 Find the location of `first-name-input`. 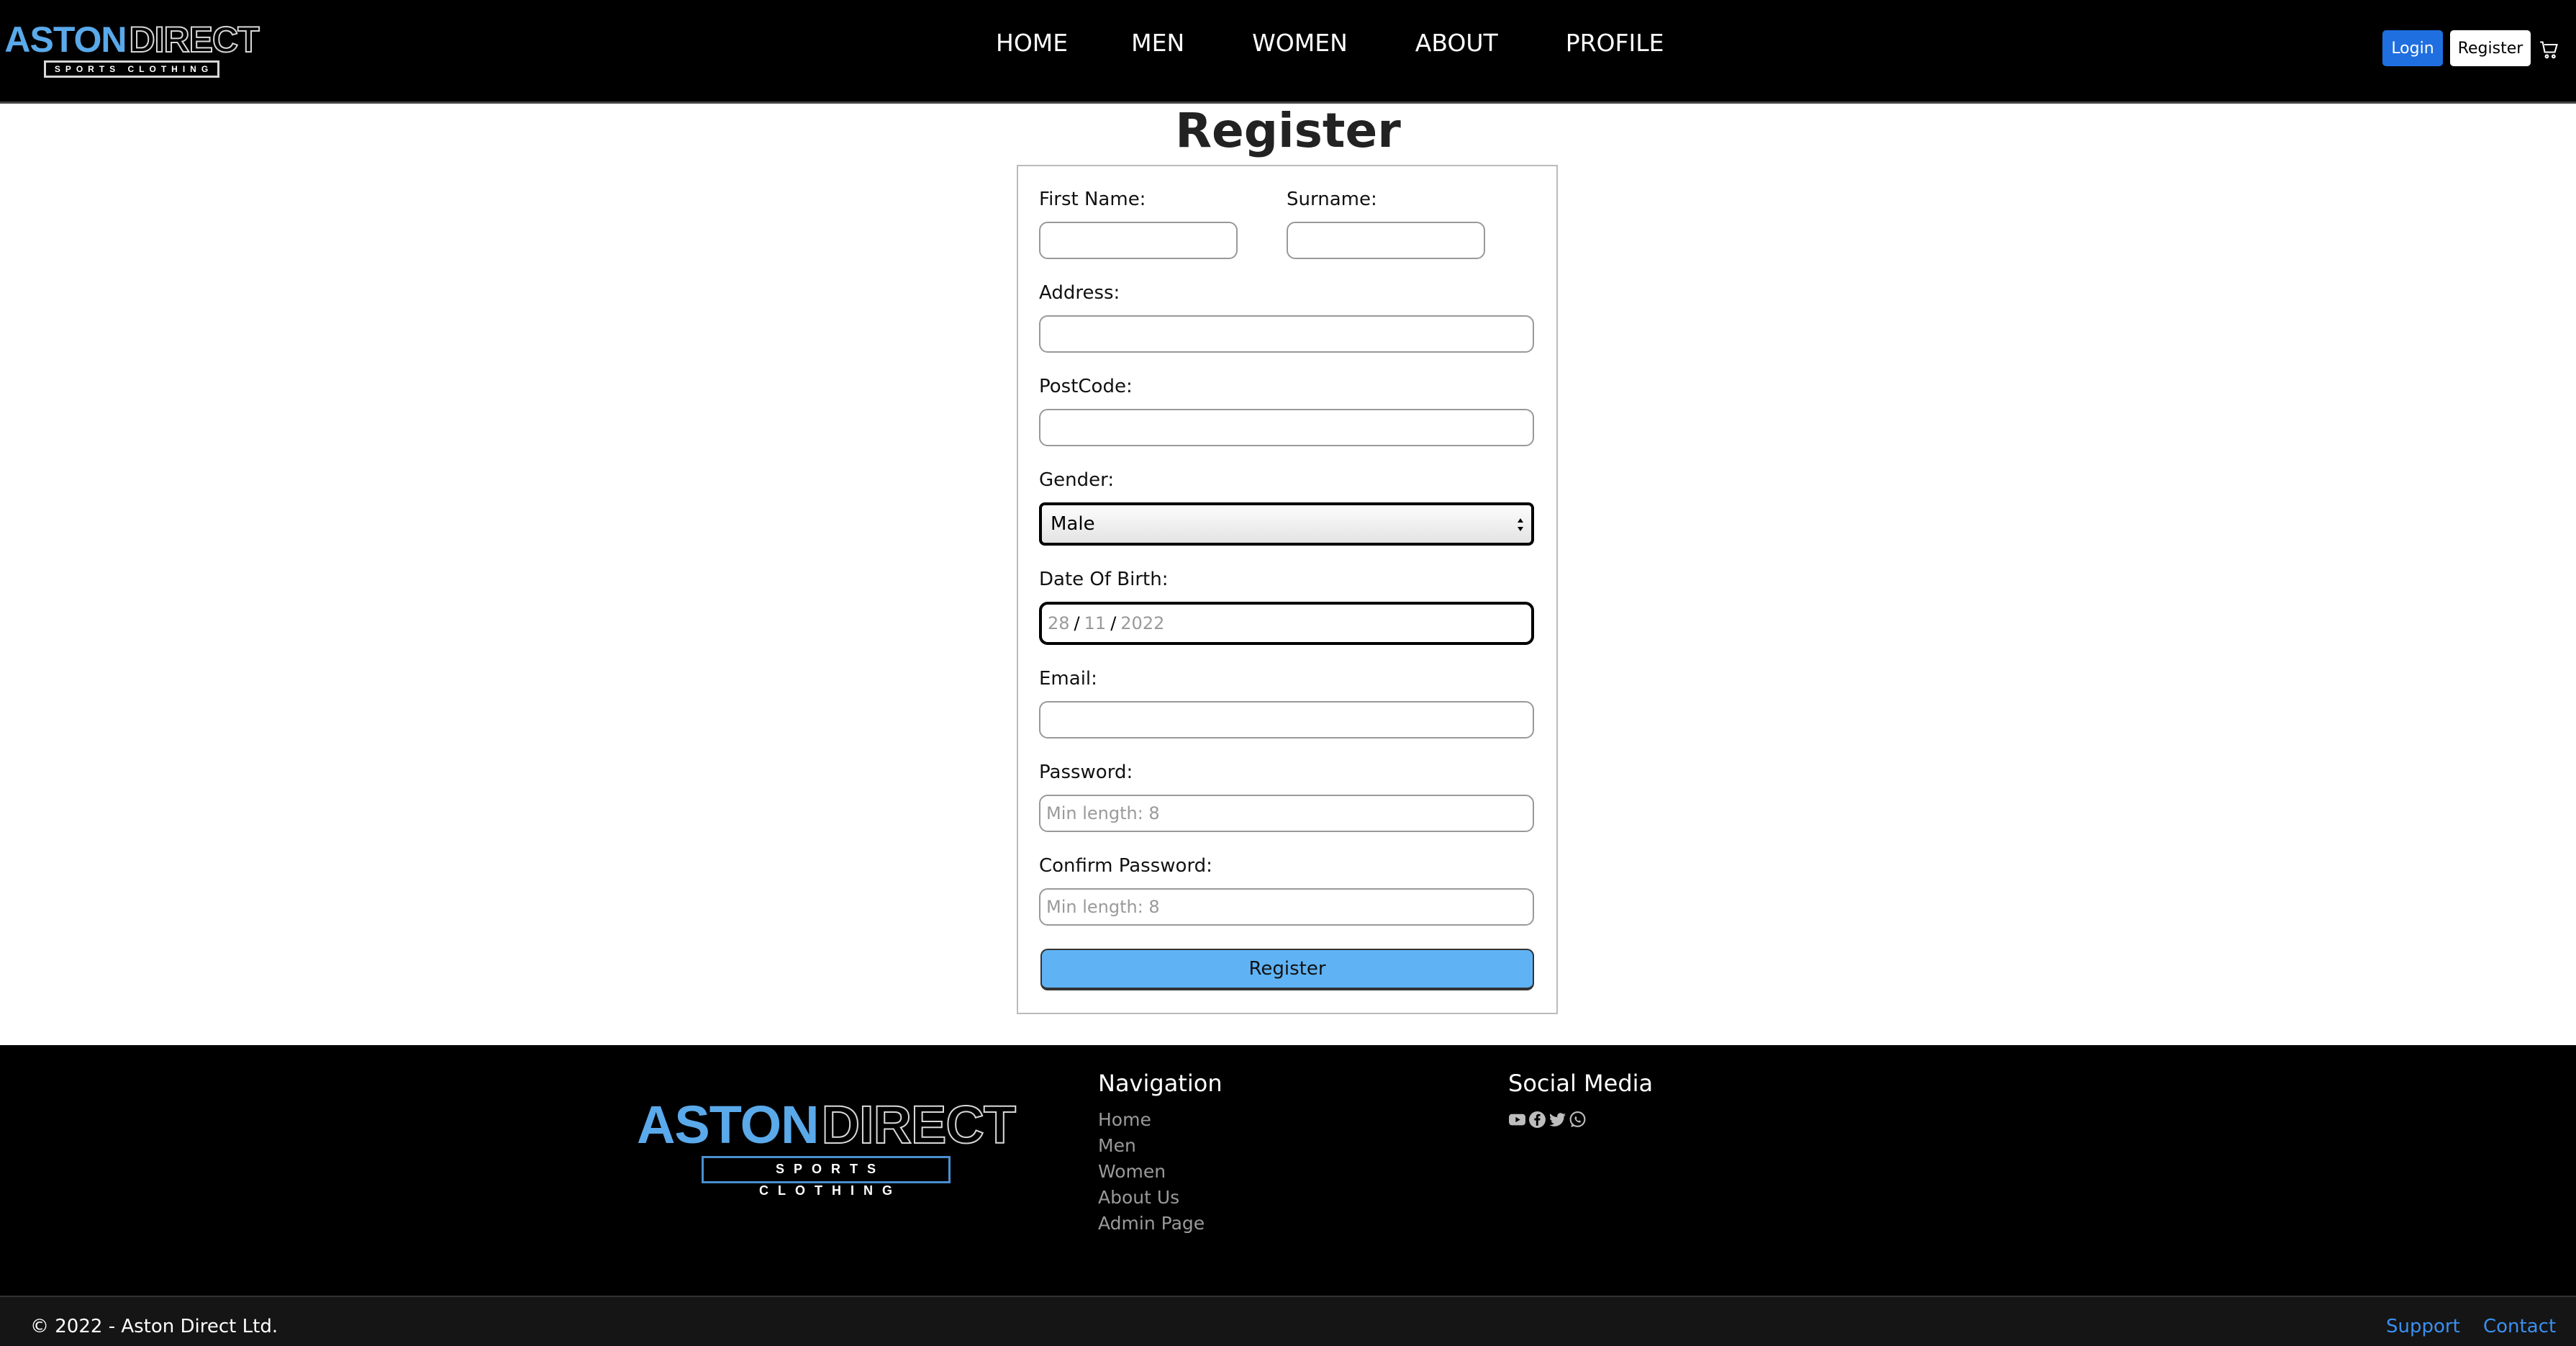

first-name-input is located at coordinates (1138, 240).